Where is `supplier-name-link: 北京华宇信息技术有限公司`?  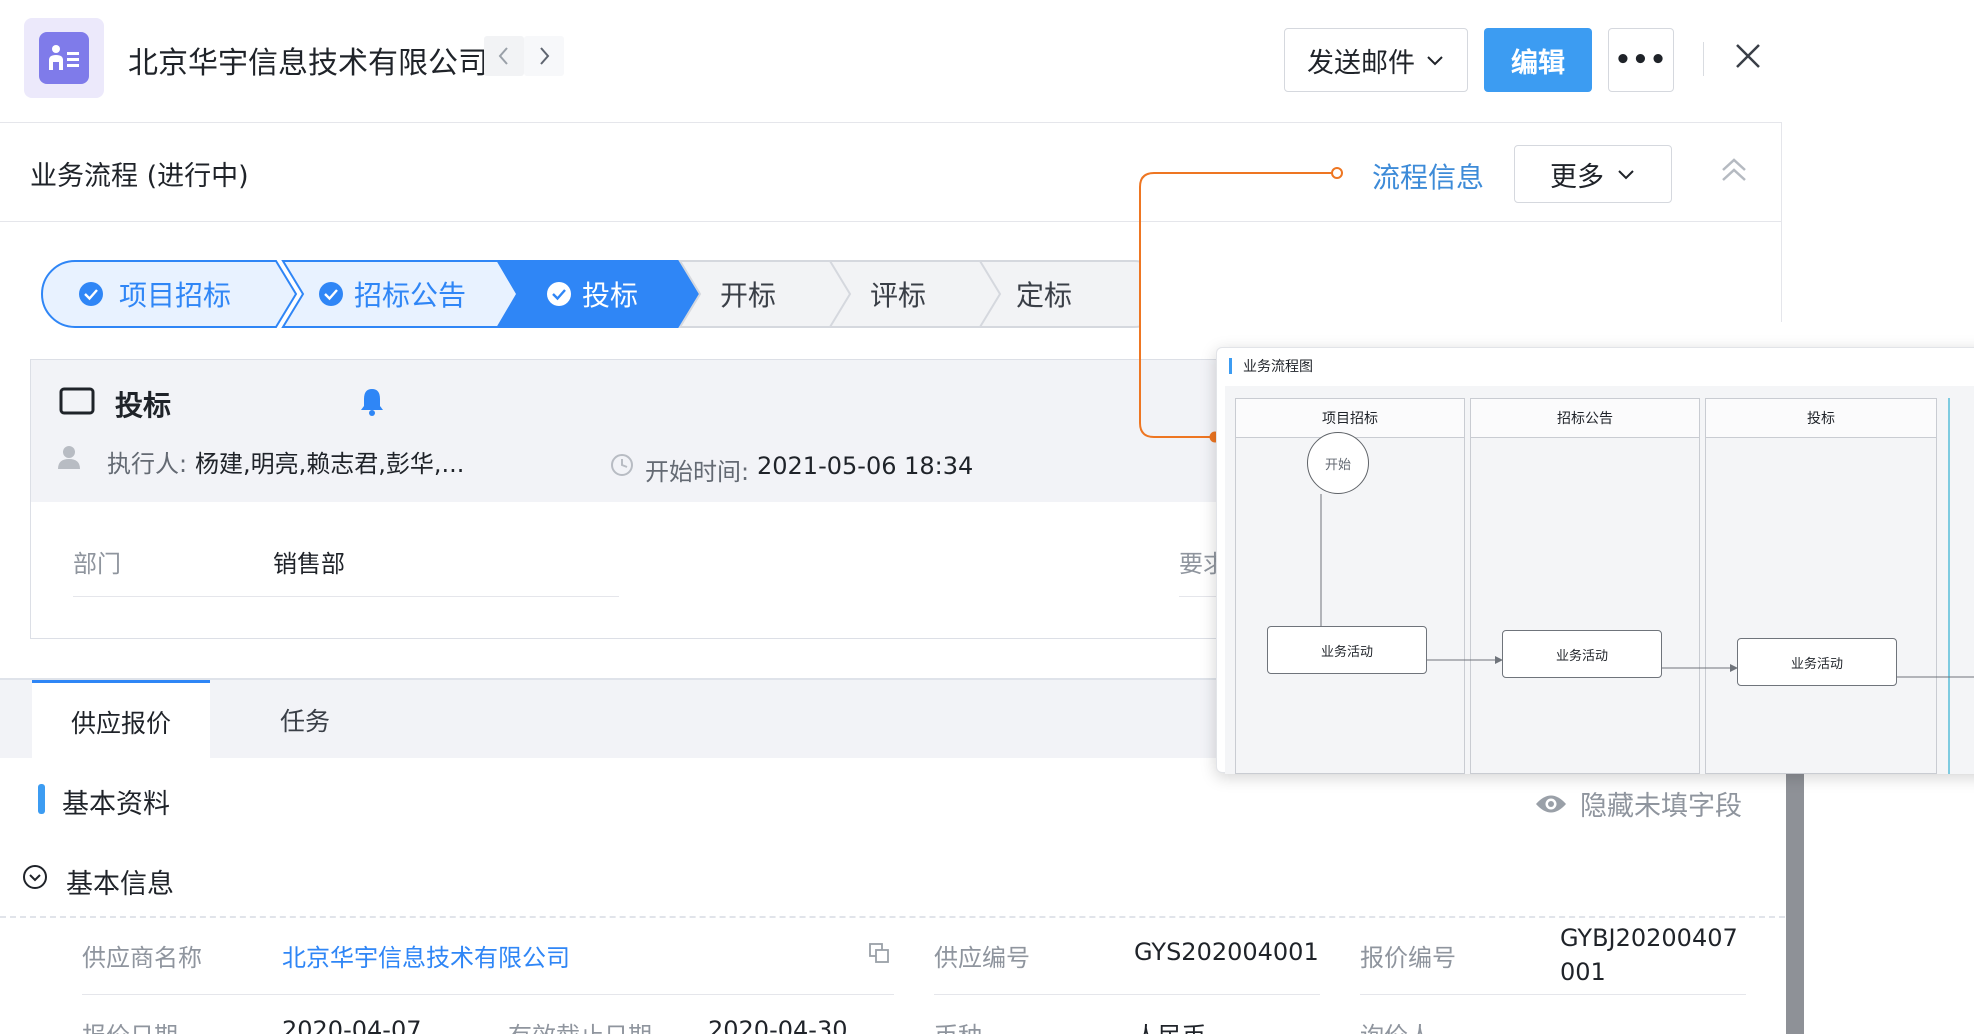
supplier-name-link: 北京华宇信息技术有限公司 is located at coordinates (426, 955).